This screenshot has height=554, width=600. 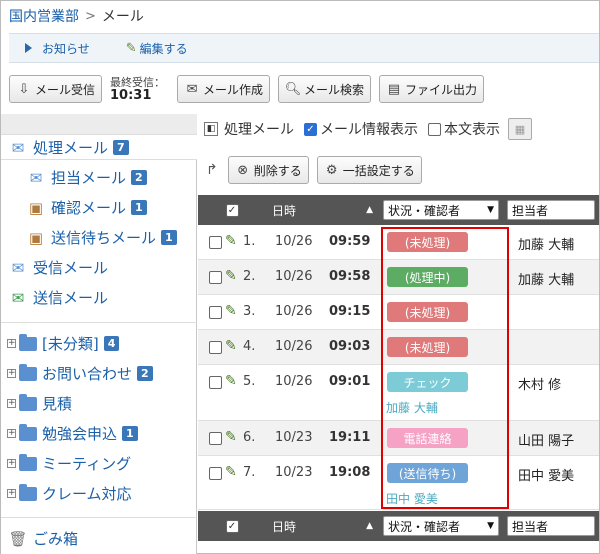 What do you see at coordinates (369, 170) in the screenshot?
I see `bulk-settings-button: ⚙ 一括設定する` at bounding box center [369, 170].